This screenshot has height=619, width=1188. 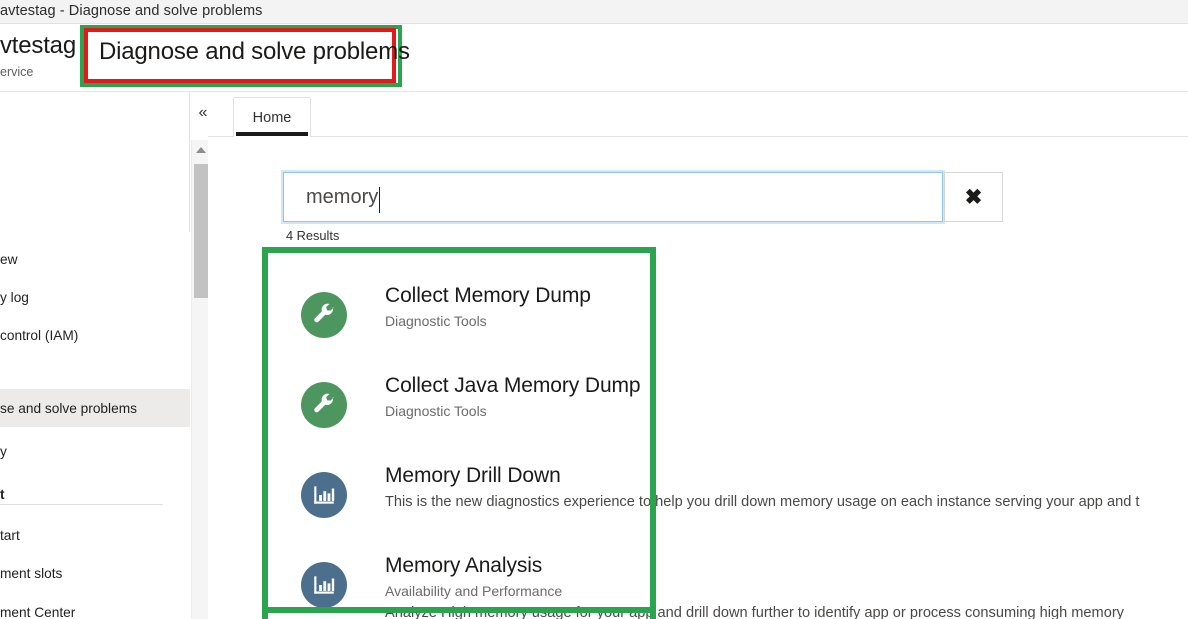 What do you see at coordinates (513, 385) in the screenshot?
I see `search-result-title: Collect Java Memory Dump` at bounding box center [513, 385].